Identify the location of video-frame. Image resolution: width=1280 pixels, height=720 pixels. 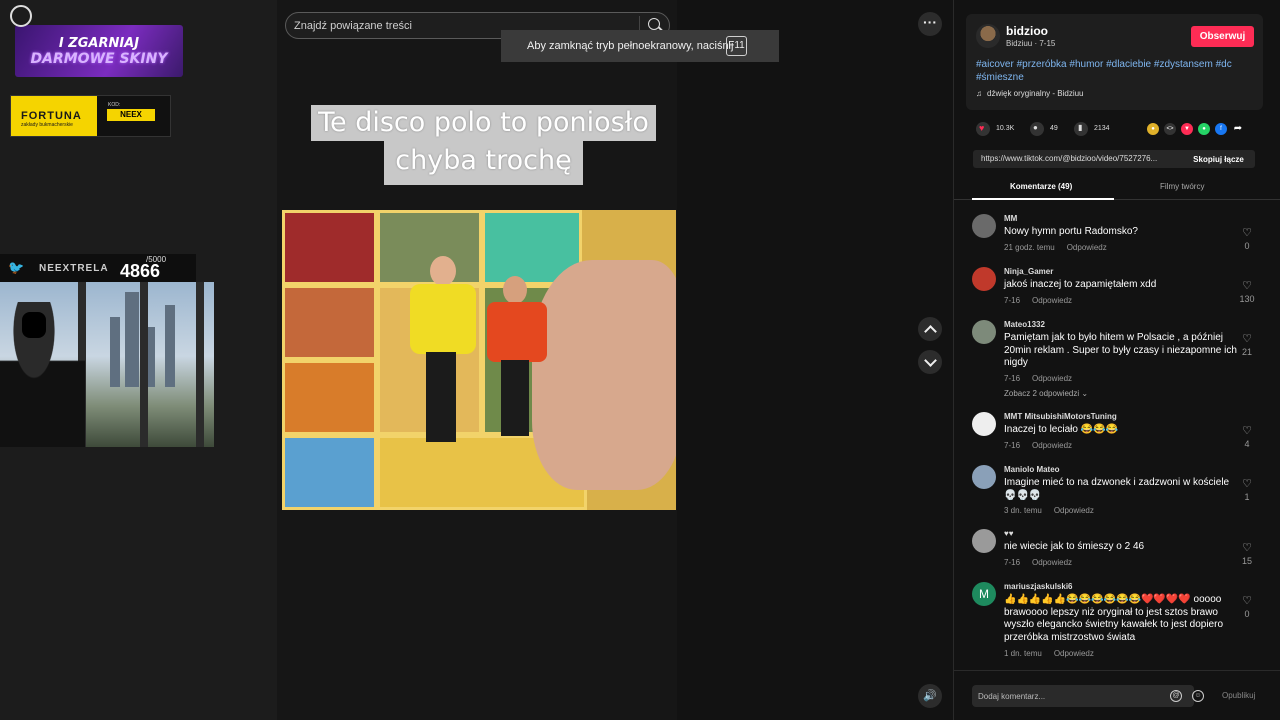
(479, 360).